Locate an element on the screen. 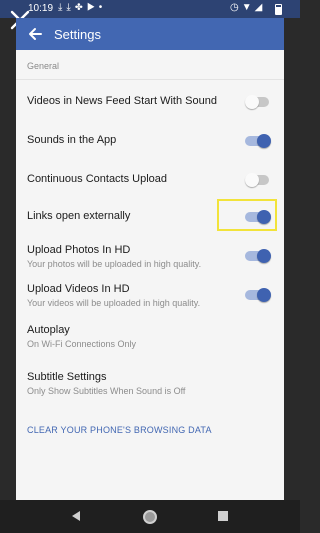  nav-back-icon is located at coordinates (76, 516).